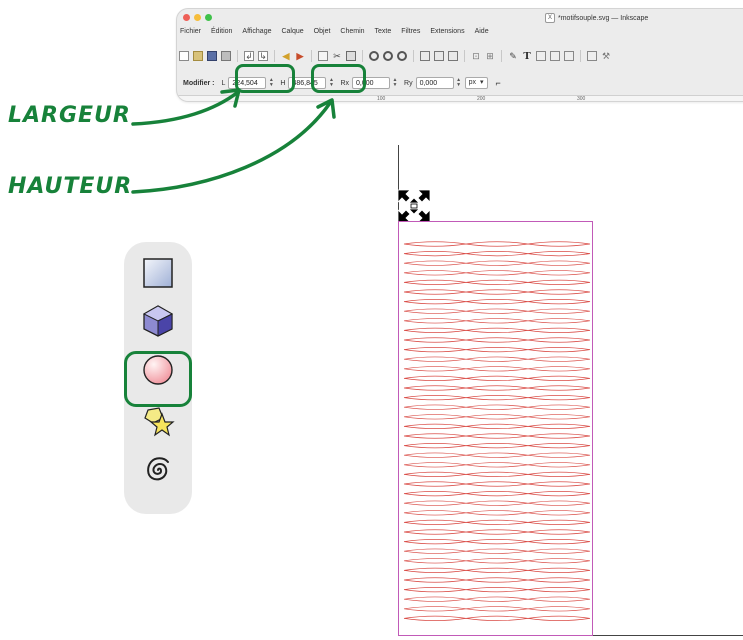 The height and width of the screenshot is (640, 743). I want to click on selection-handles-icon, so click(414, 206).